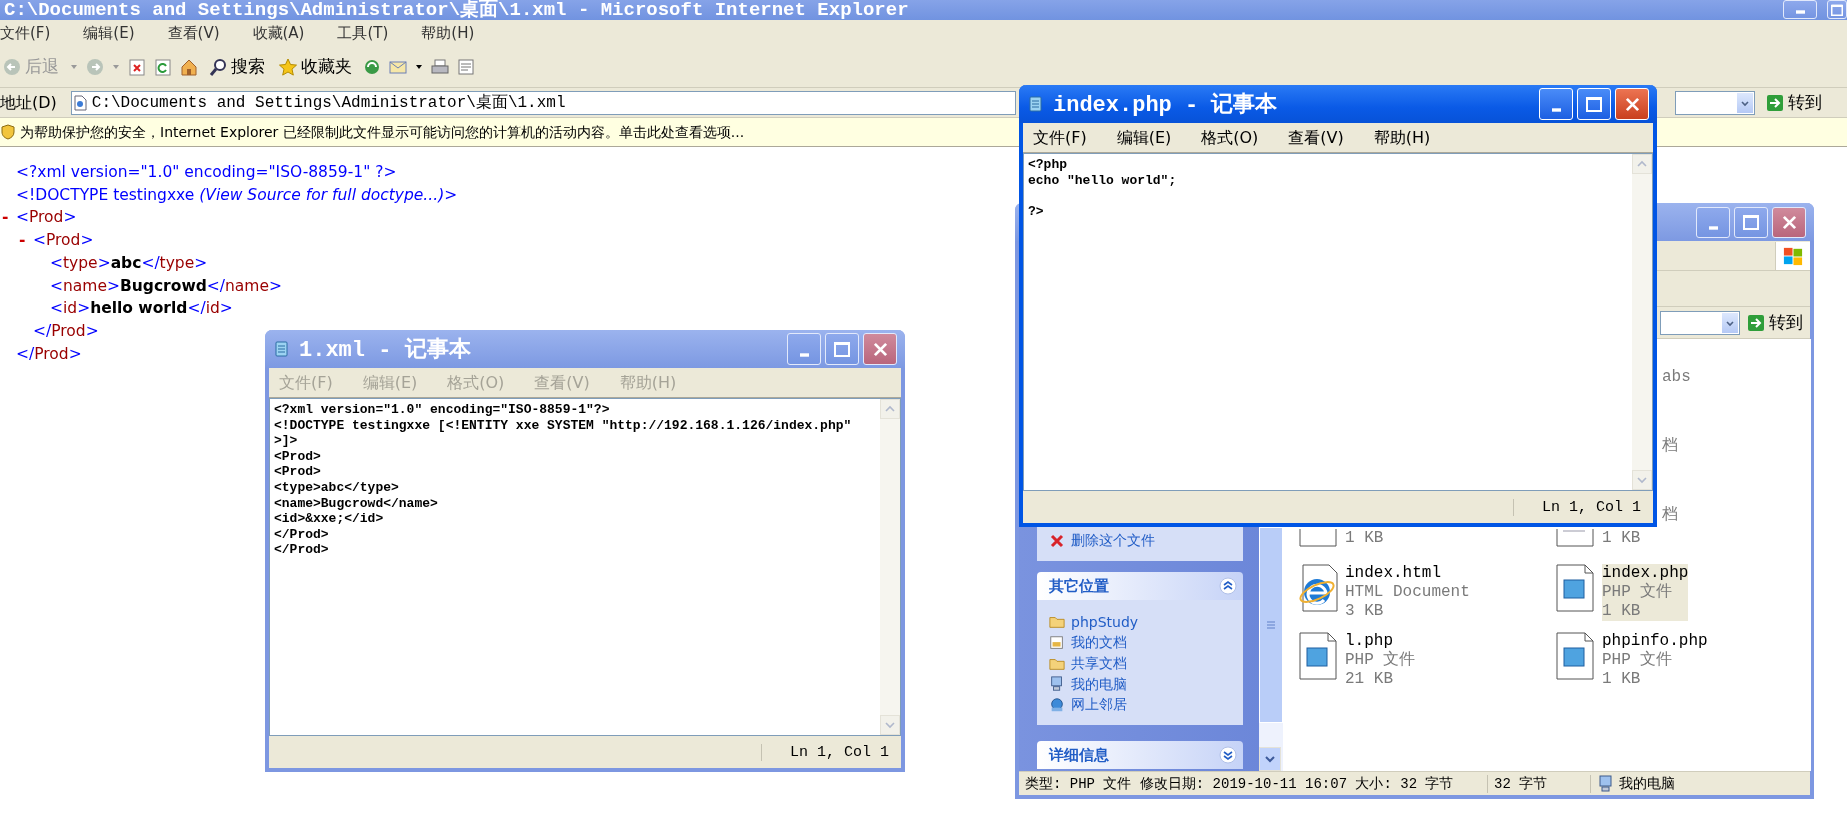  Describe the element at coordinates (1676, 377) in the screenshot. I see `file-label: abs` at that location.